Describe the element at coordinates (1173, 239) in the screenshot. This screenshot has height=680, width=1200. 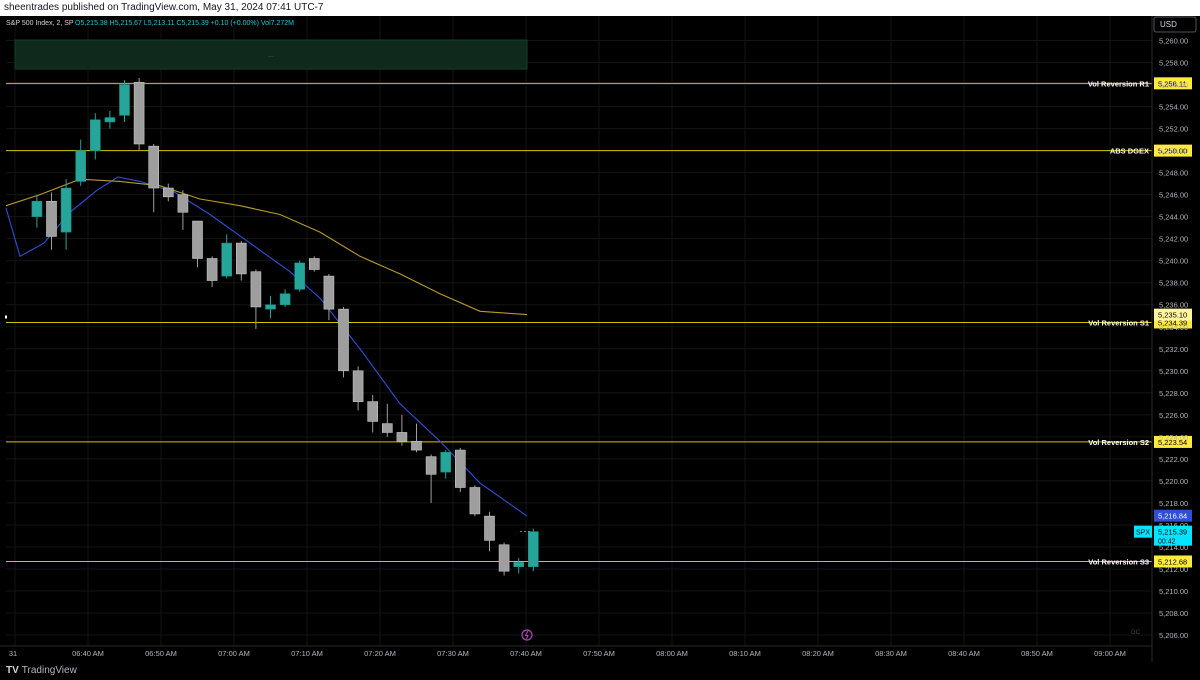
I see `price-tick-label: 5,242.00` at that location.